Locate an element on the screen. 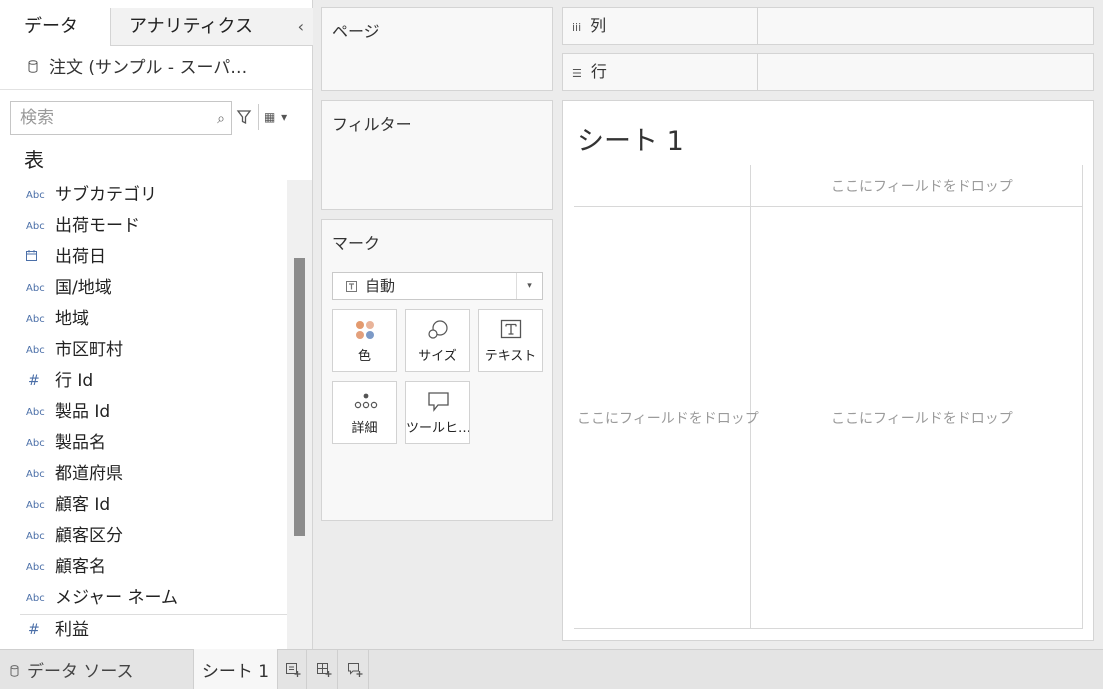  number-type-icon: # is located at coordinates (34, 381).